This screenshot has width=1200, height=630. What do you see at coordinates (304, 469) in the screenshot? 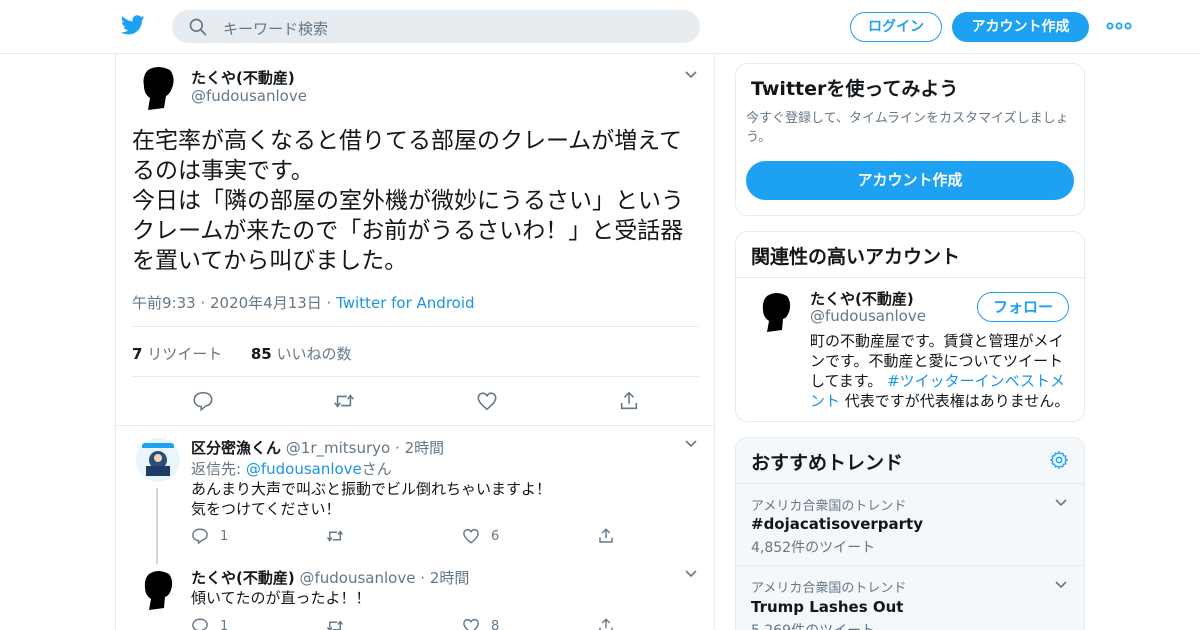
I see `reply-to-mention: @fudousanlove` at bounding box center [304, 469].